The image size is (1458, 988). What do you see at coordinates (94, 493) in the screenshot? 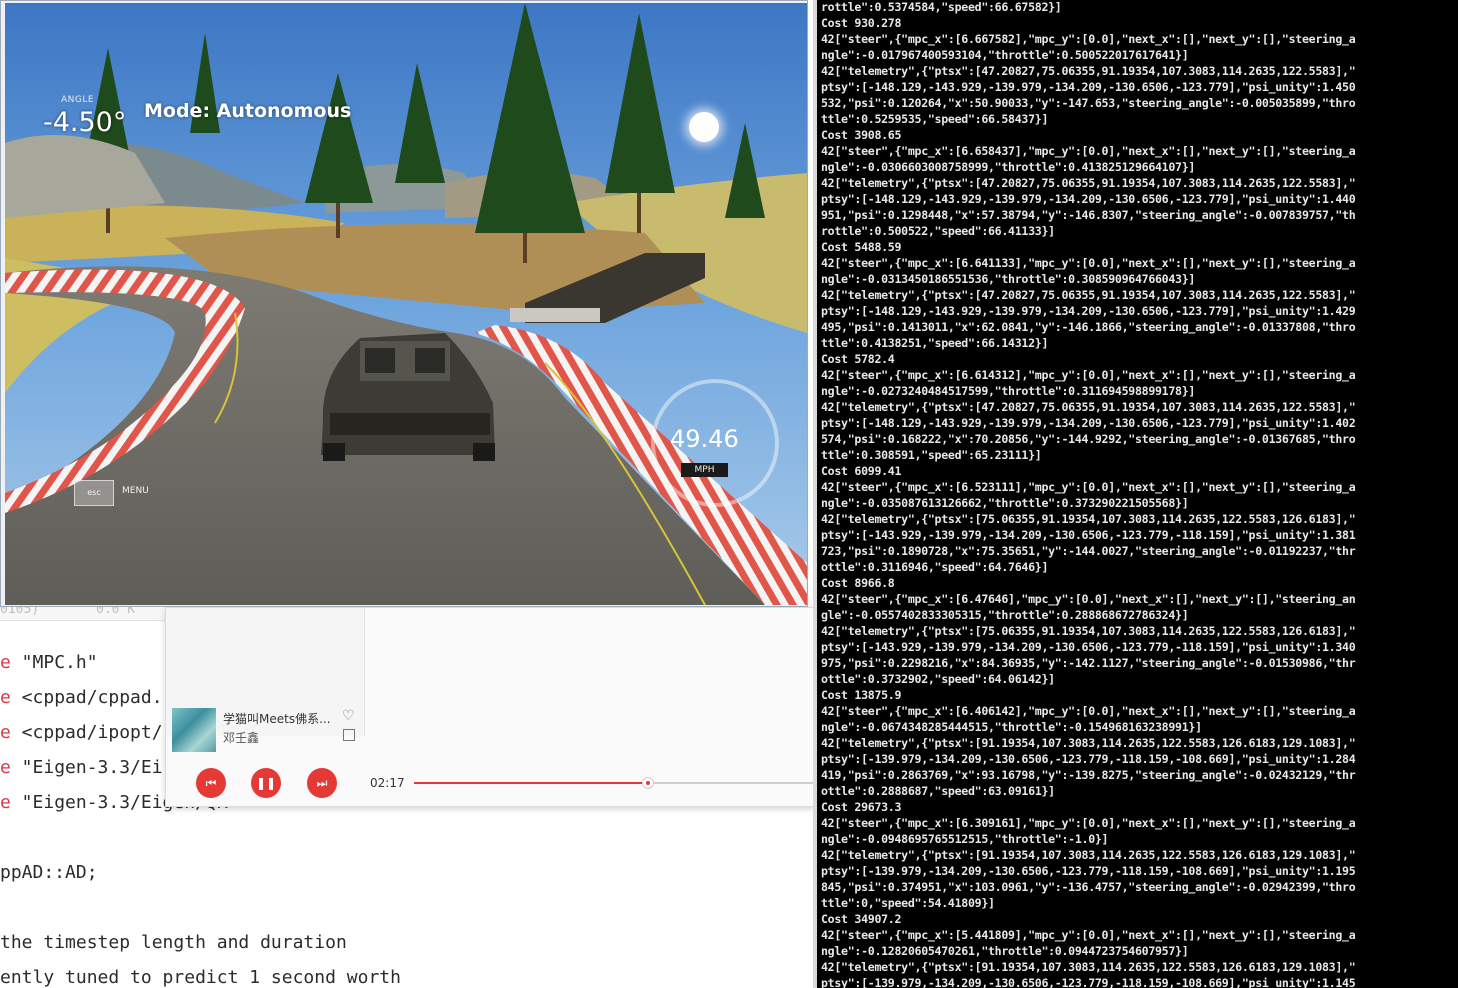
I see `esc-button: esc` at bounding box center [94, 493].